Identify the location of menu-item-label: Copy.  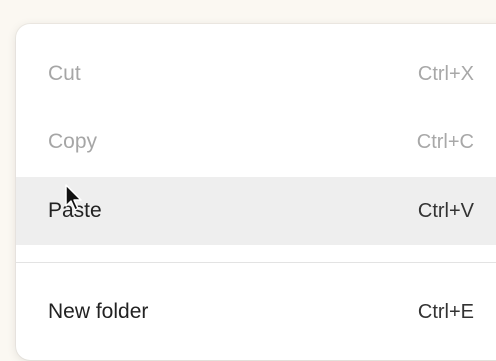
(73, 141).